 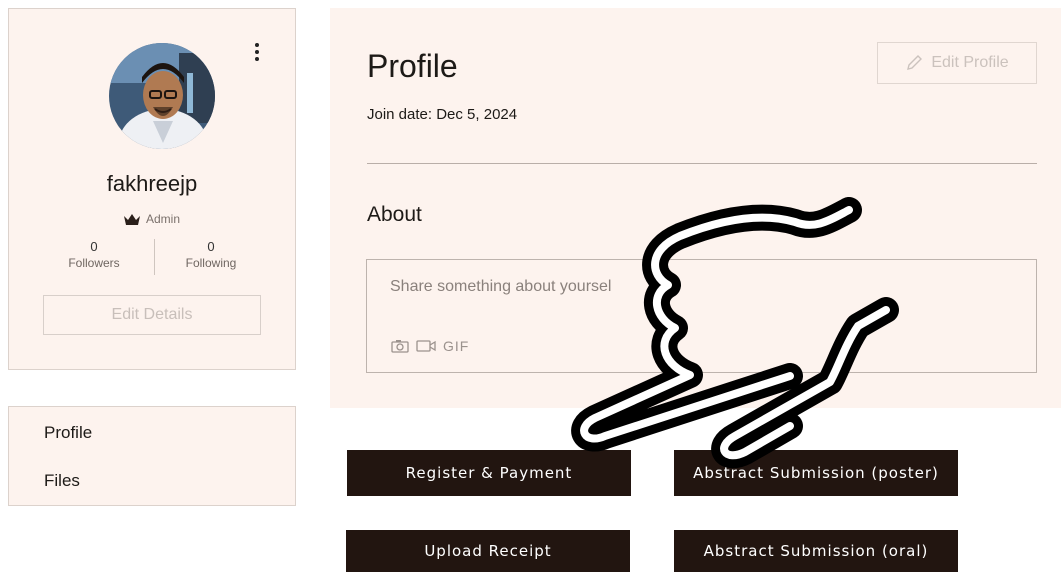 What do you see at coordinates (62, 481) in the screenshot?
I see `menu-item-files: Files` at bounding box center [62, 481].